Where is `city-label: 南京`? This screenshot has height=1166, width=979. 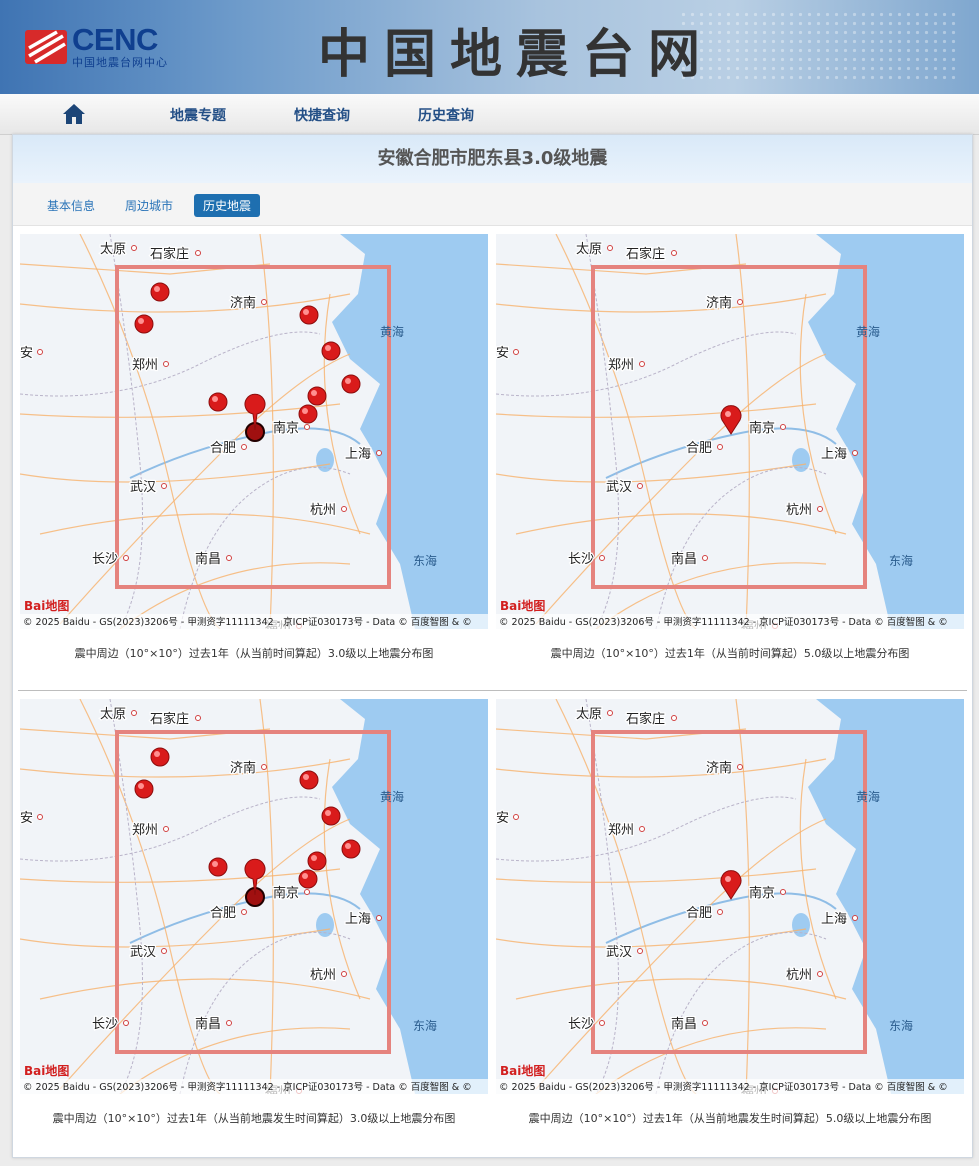
city-label: 南京 is located at coordinates (286, 428).